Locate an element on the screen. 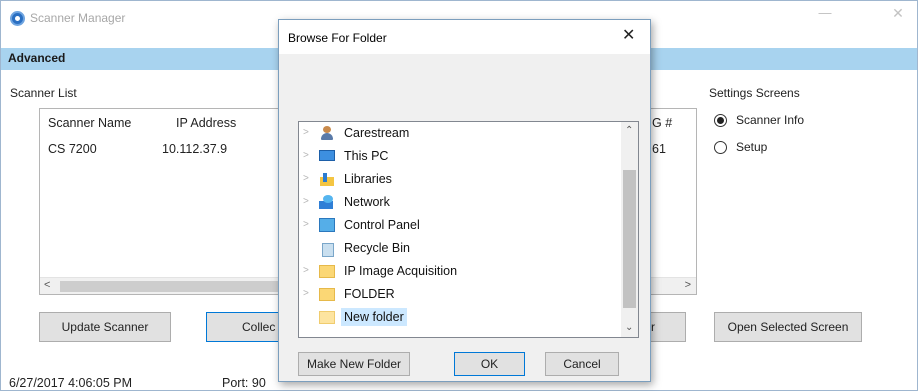  tree-item-label: Recycle Bin is located at coordinates (377, 248).